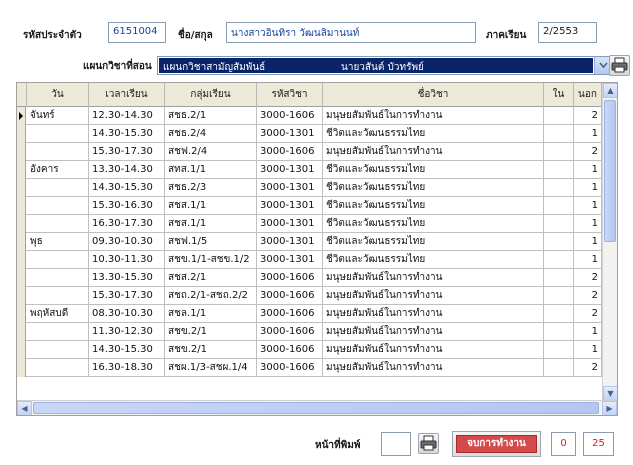 This screenshot has width=633, height=465. I want to click on column-day: วัน, so click(58, 95).